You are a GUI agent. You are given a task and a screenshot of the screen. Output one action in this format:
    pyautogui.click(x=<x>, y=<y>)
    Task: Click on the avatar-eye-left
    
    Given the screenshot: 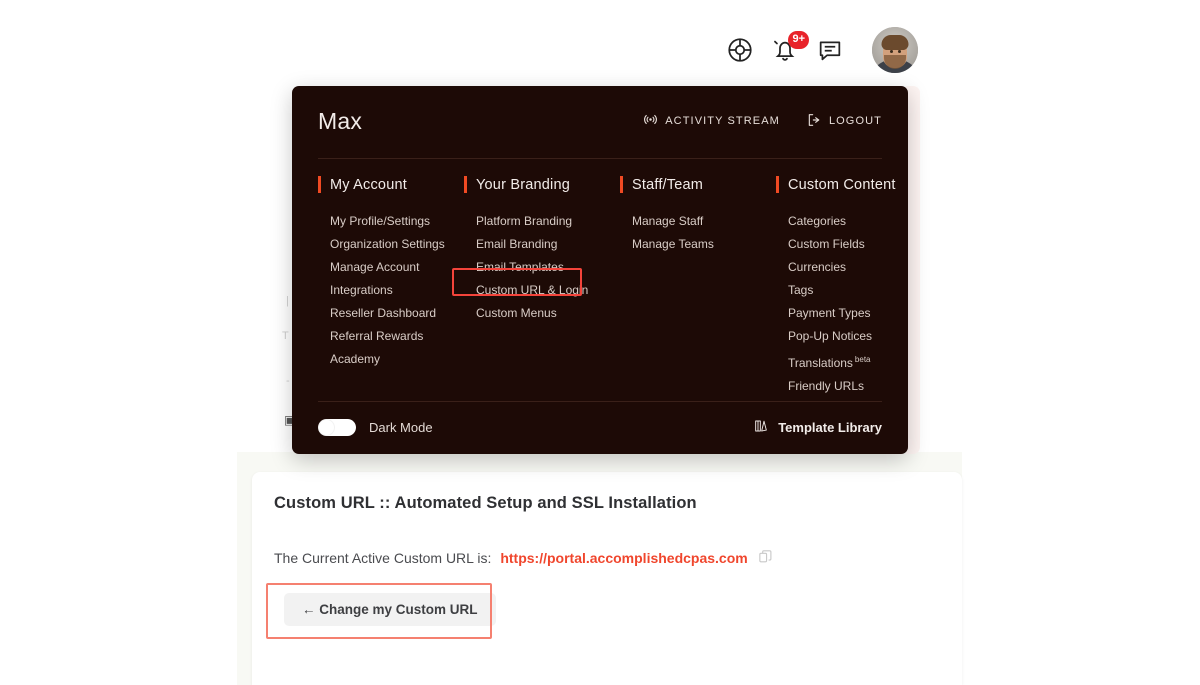 What is the action you would take?
    pyautogui.click(x=891, y=51)
    